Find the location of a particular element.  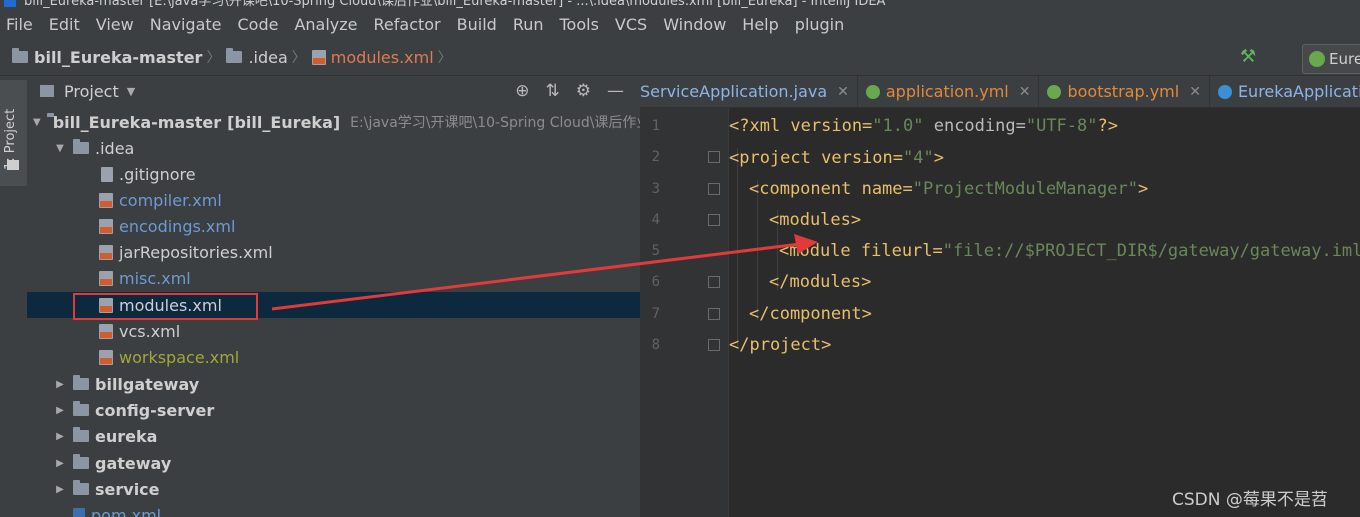

menu-run: Run is located at coordinates (528, 24).